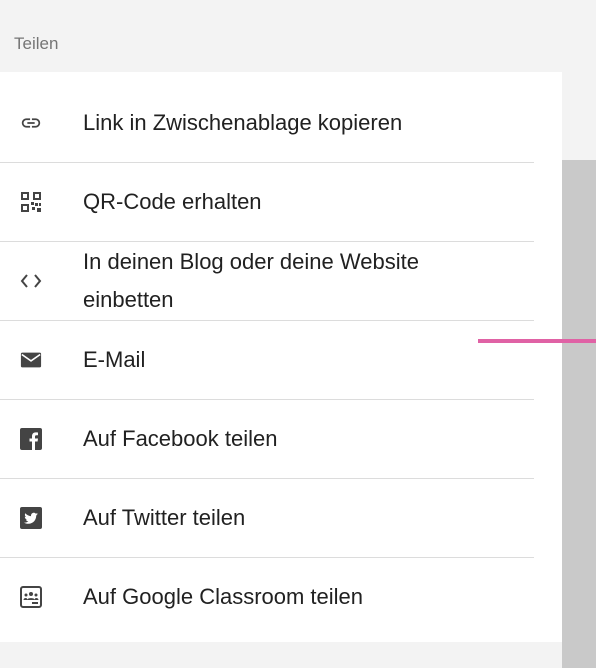  I want to click on share-panel-title: Teilen, so click(36, 43).